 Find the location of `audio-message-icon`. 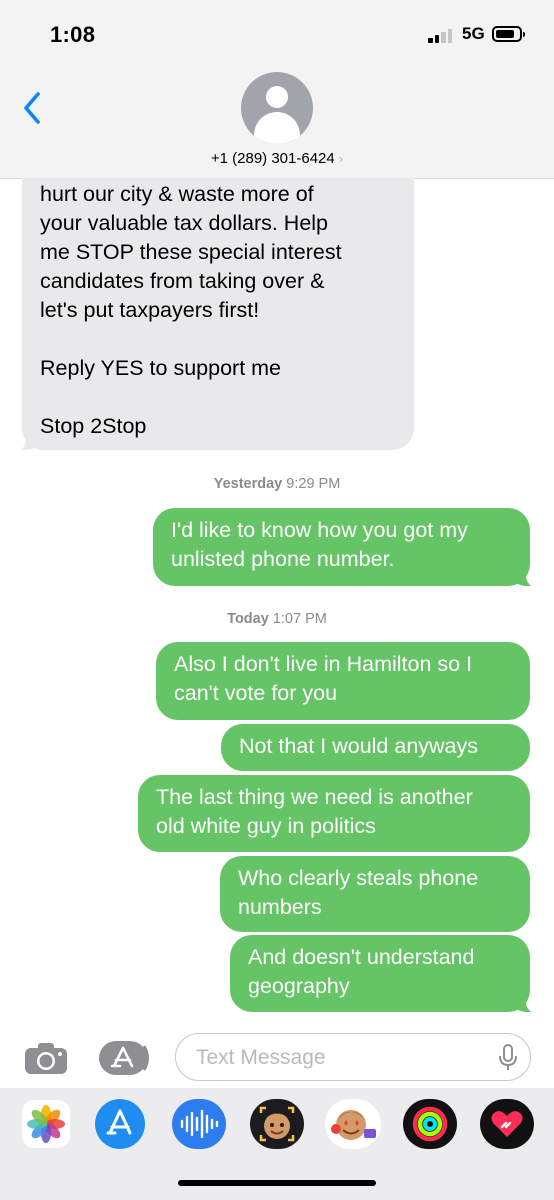

audio-message-icon is located at coordinates (199, 1124).